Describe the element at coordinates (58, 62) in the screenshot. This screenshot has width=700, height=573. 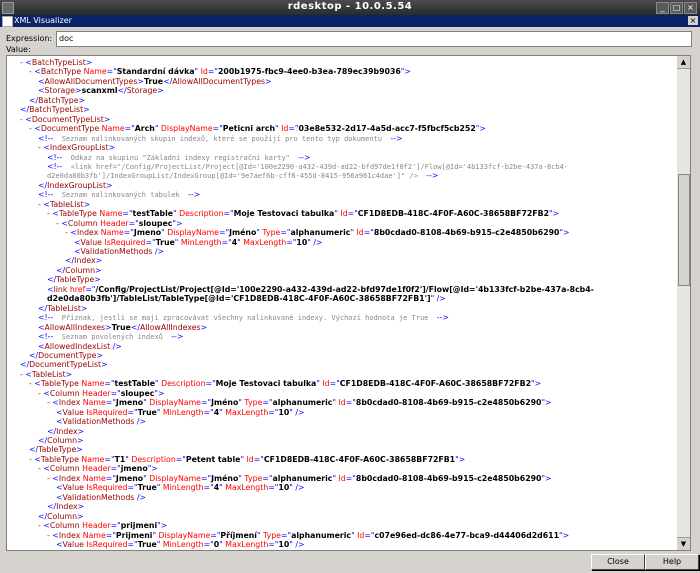
I see `xml-token: BatchTypeList` at that location.